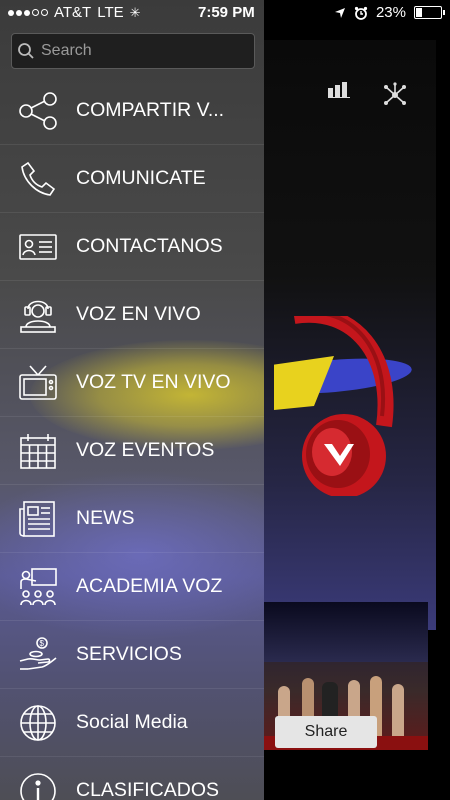 The width and height of the screenshot is (450, 800). Describe the element at coordinates (38, 723) in the screenshot. I see `globe-icon` at that location.